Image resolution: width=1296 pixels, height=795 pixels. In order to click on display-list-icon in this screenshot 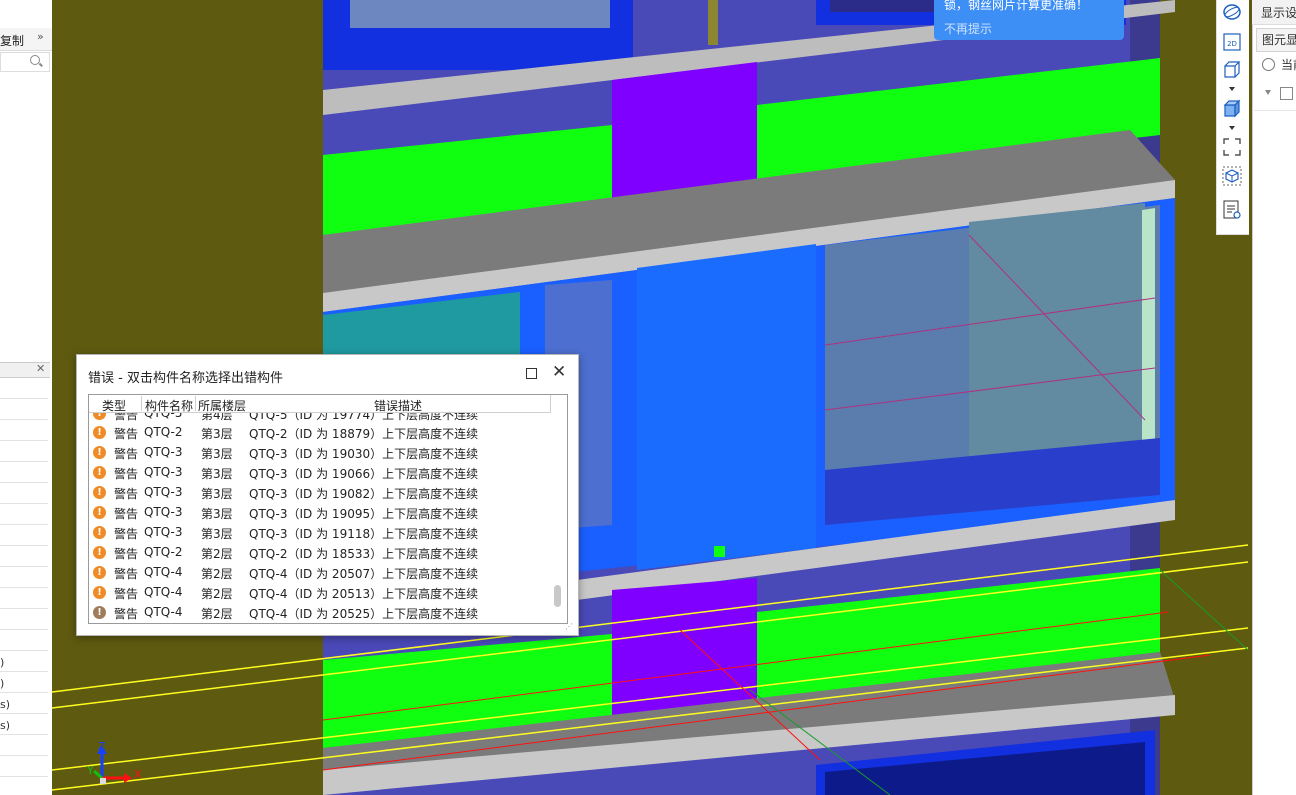, I will do `click(1232, 210)`.